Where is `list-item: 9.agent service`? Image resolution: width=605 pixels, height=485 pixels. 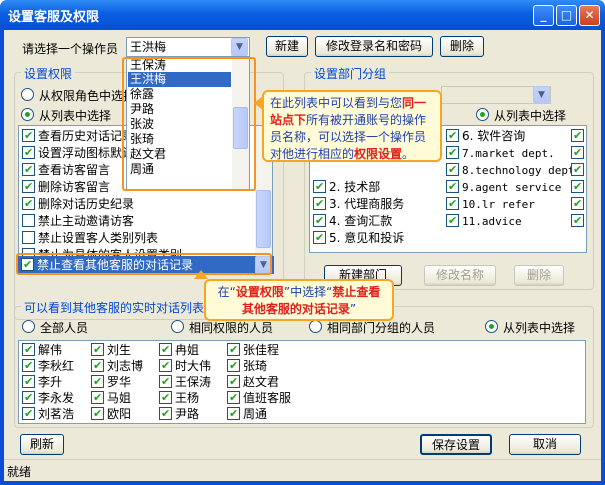 list-item: 9.agent service is located at coordinates (503, 187).